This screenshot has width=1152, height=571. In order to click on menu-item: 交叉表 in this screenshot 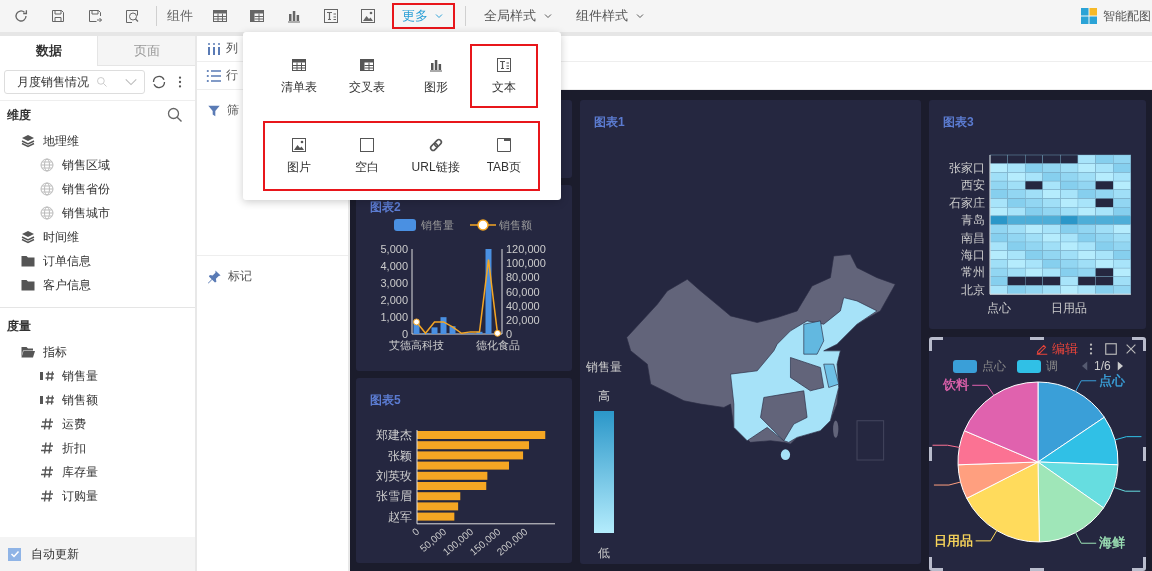, I will do `click(367, 76)`.